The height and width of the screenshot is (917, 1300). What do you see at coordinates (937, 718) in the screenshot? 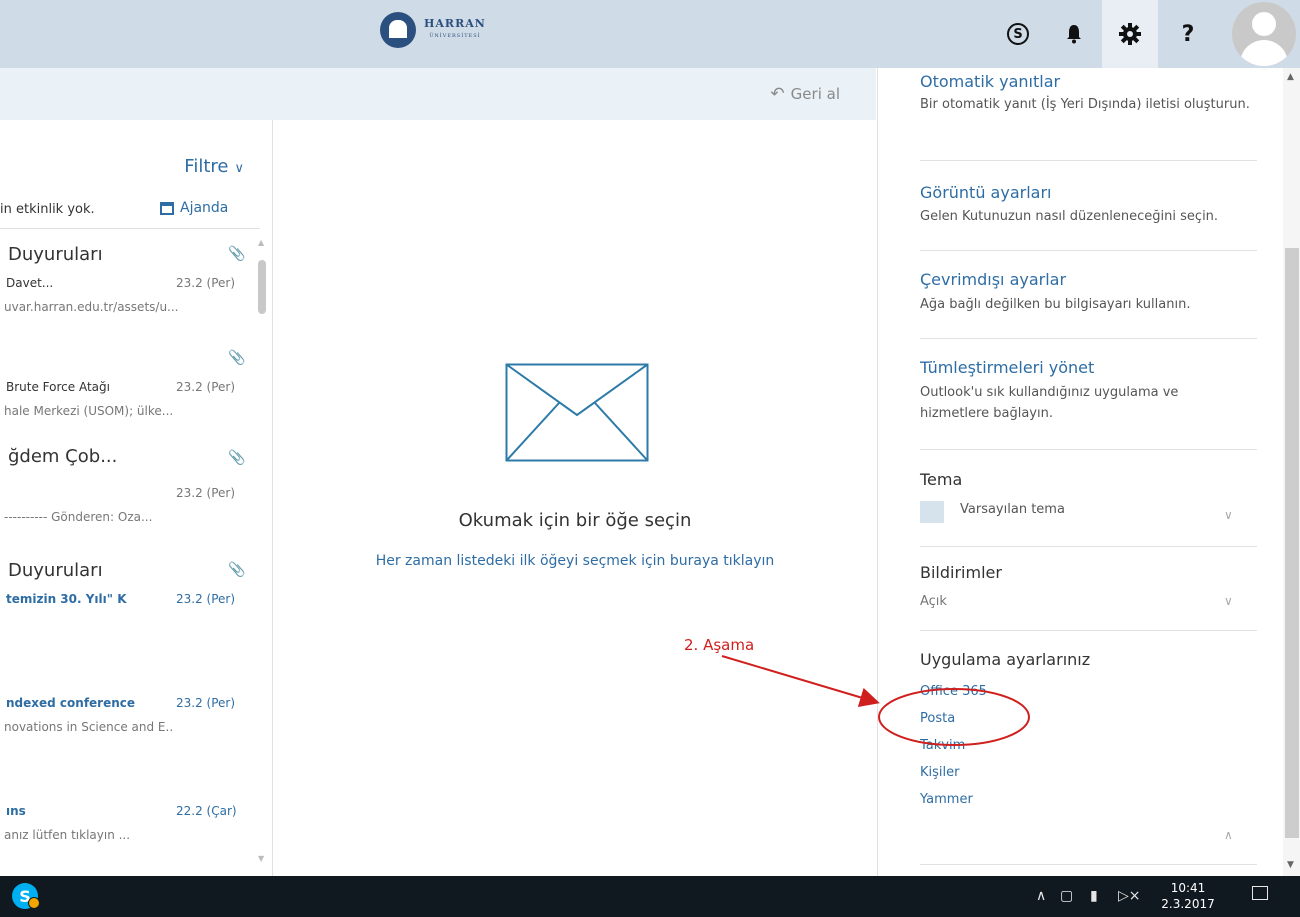
I see `app-mail-link: Posta` at bounding box center [937, 718].